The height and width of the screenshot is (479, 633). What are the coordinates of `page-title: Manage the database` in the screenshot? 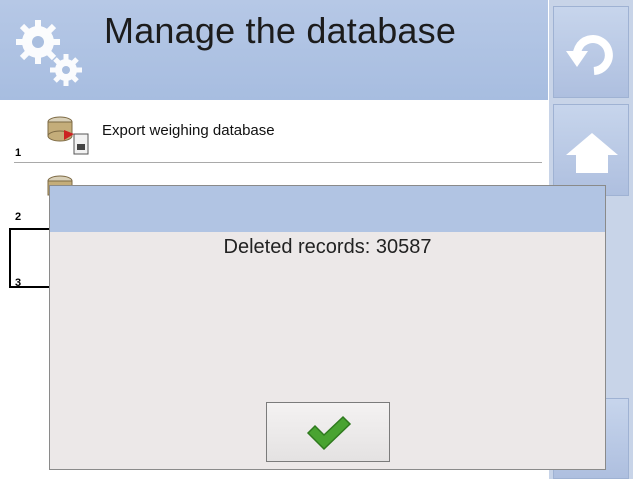 It's located at (280, 30).